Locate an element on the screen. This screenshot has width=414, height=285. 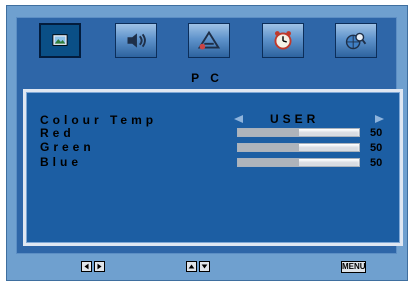
picture-icon is located at coordinates (60, 40).